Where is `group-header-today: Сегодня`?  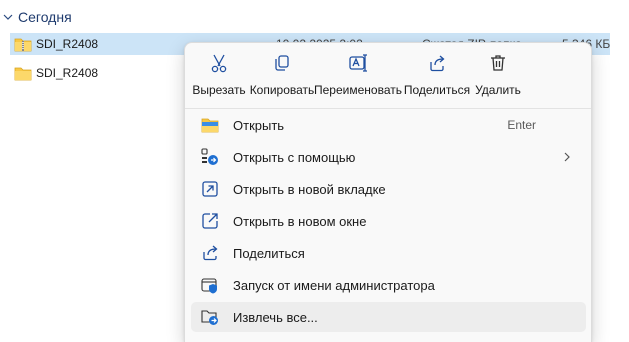 group-header-today: Сегодня is located at coordinates (37, 17).